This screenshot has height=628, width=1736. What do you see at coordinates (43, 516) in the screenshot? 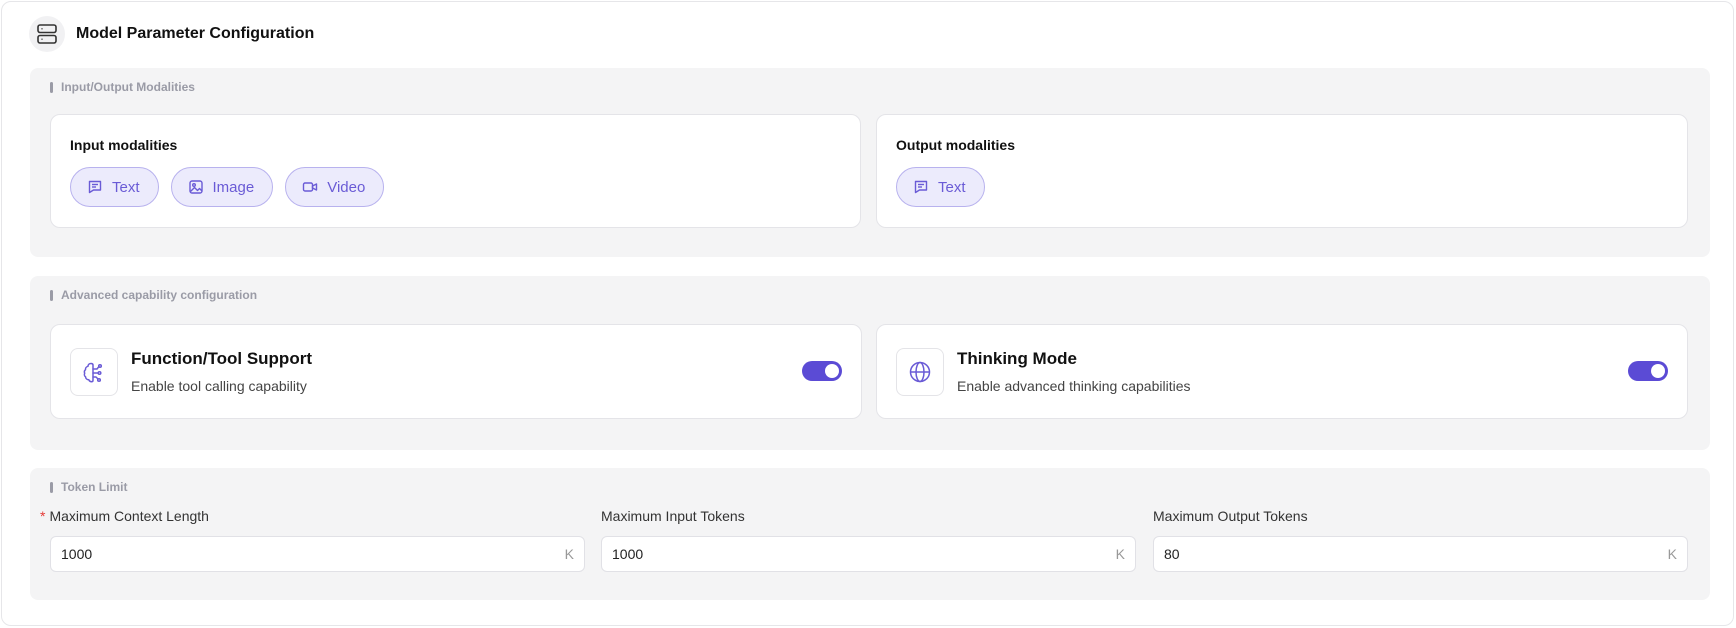
I see `required-marker: *` at bounding box center [43, 516].